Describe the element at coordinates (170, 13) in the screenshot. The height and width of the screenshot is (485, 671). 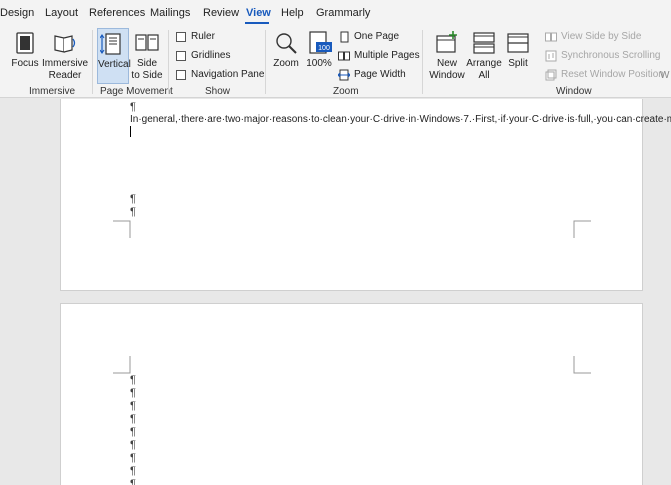
I see `tab-mailings: Mailings` at that location.